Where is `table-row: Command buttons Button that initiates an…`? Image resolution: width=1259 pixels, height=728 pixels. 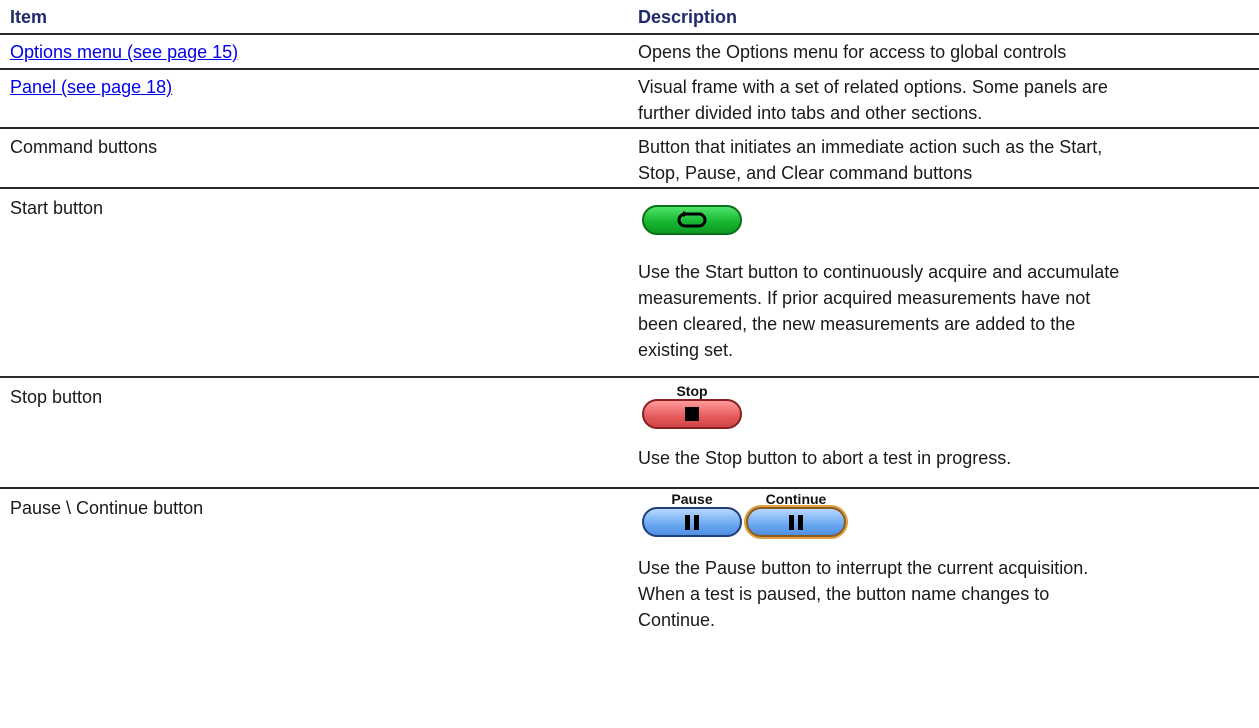 table-row: Command buttons Button that initiates an… is located at coordinates (629, 159).